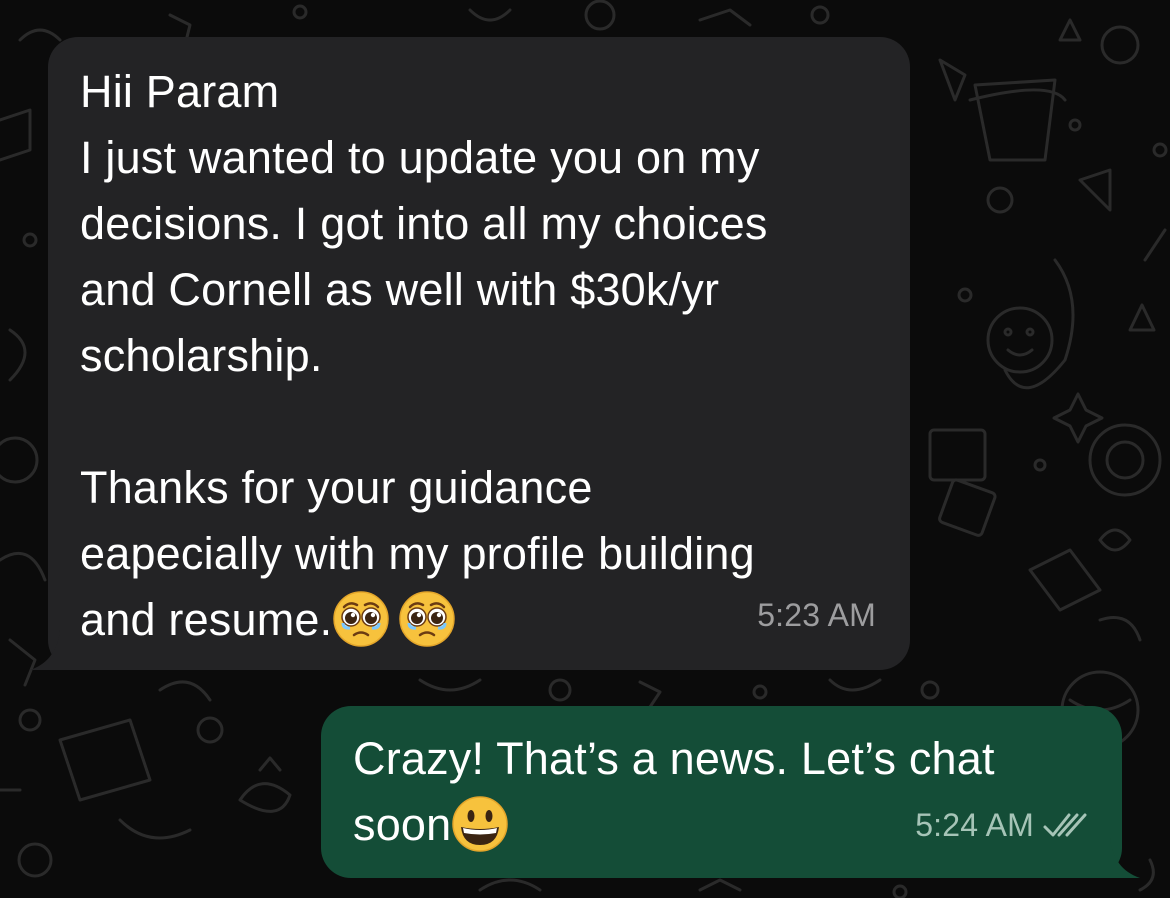 This screenshot has width=1170, height=898. What do you see at coordinates (674, 758) in the screenshot?
I see `message-text-line: Crazy! That’s a news. Let’s chat` at bounding box center [674, 758].